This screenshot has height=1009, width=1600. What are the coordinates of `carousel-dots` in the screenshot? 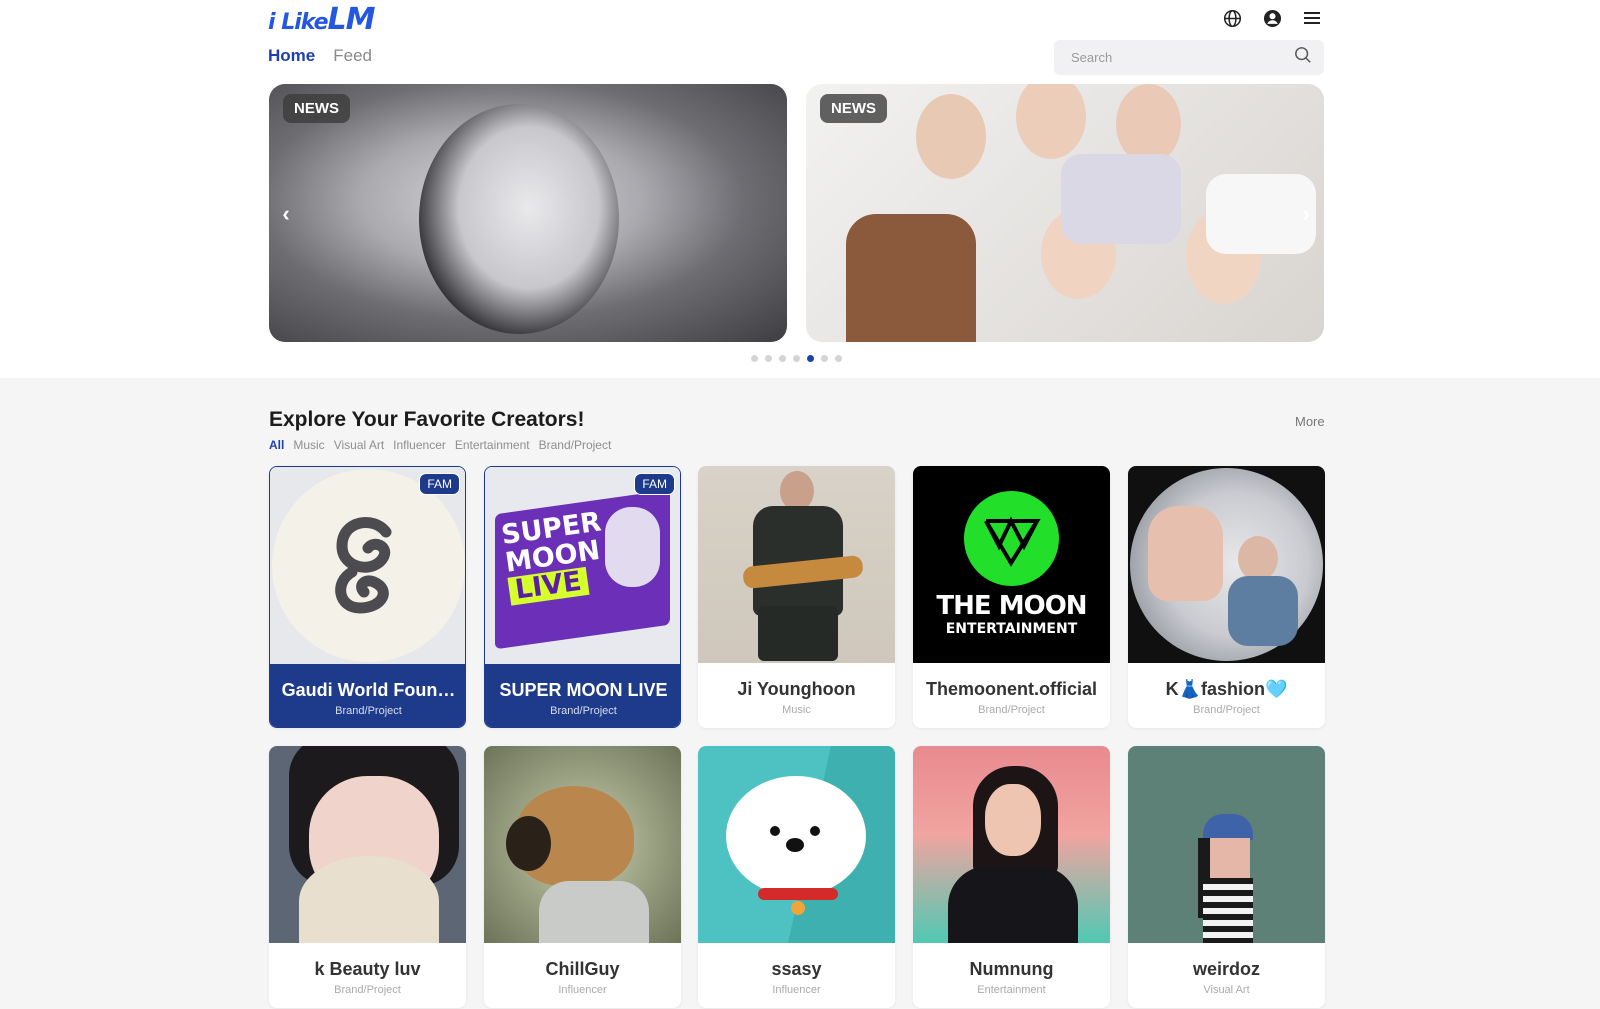 It's located at (796, 358).